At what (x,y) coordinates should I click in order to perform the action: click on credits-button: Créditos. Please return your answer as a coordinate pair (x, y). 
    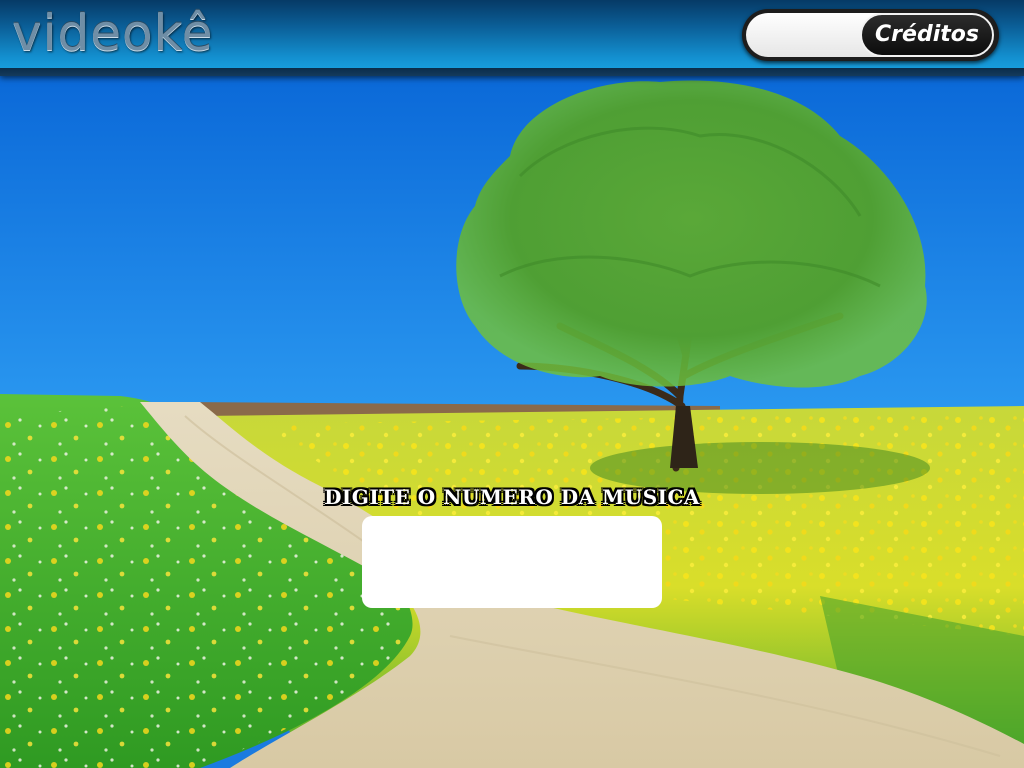
    Looking at the image, I should click on (927, 35).